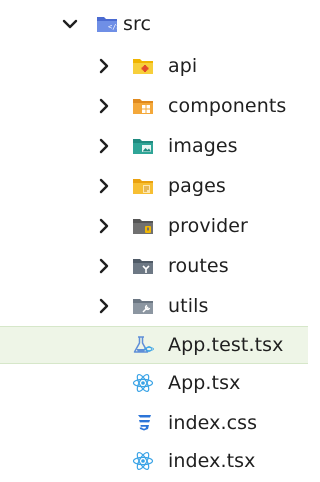  Describe the element at coordinates (227, 106) in the screenshot. I see `tree-item-label: components` at that location.